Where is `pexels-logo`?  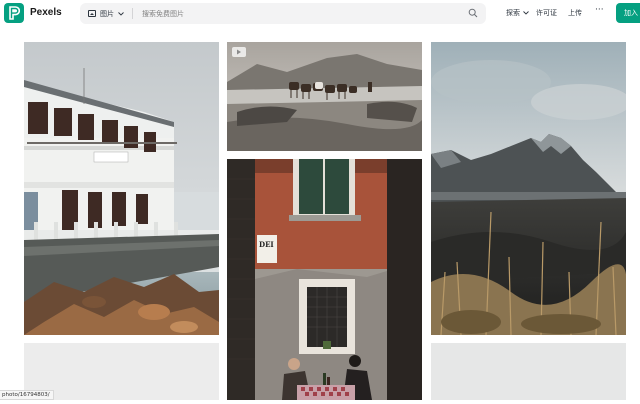 pexels-logo is located at coordinates (14, 13).